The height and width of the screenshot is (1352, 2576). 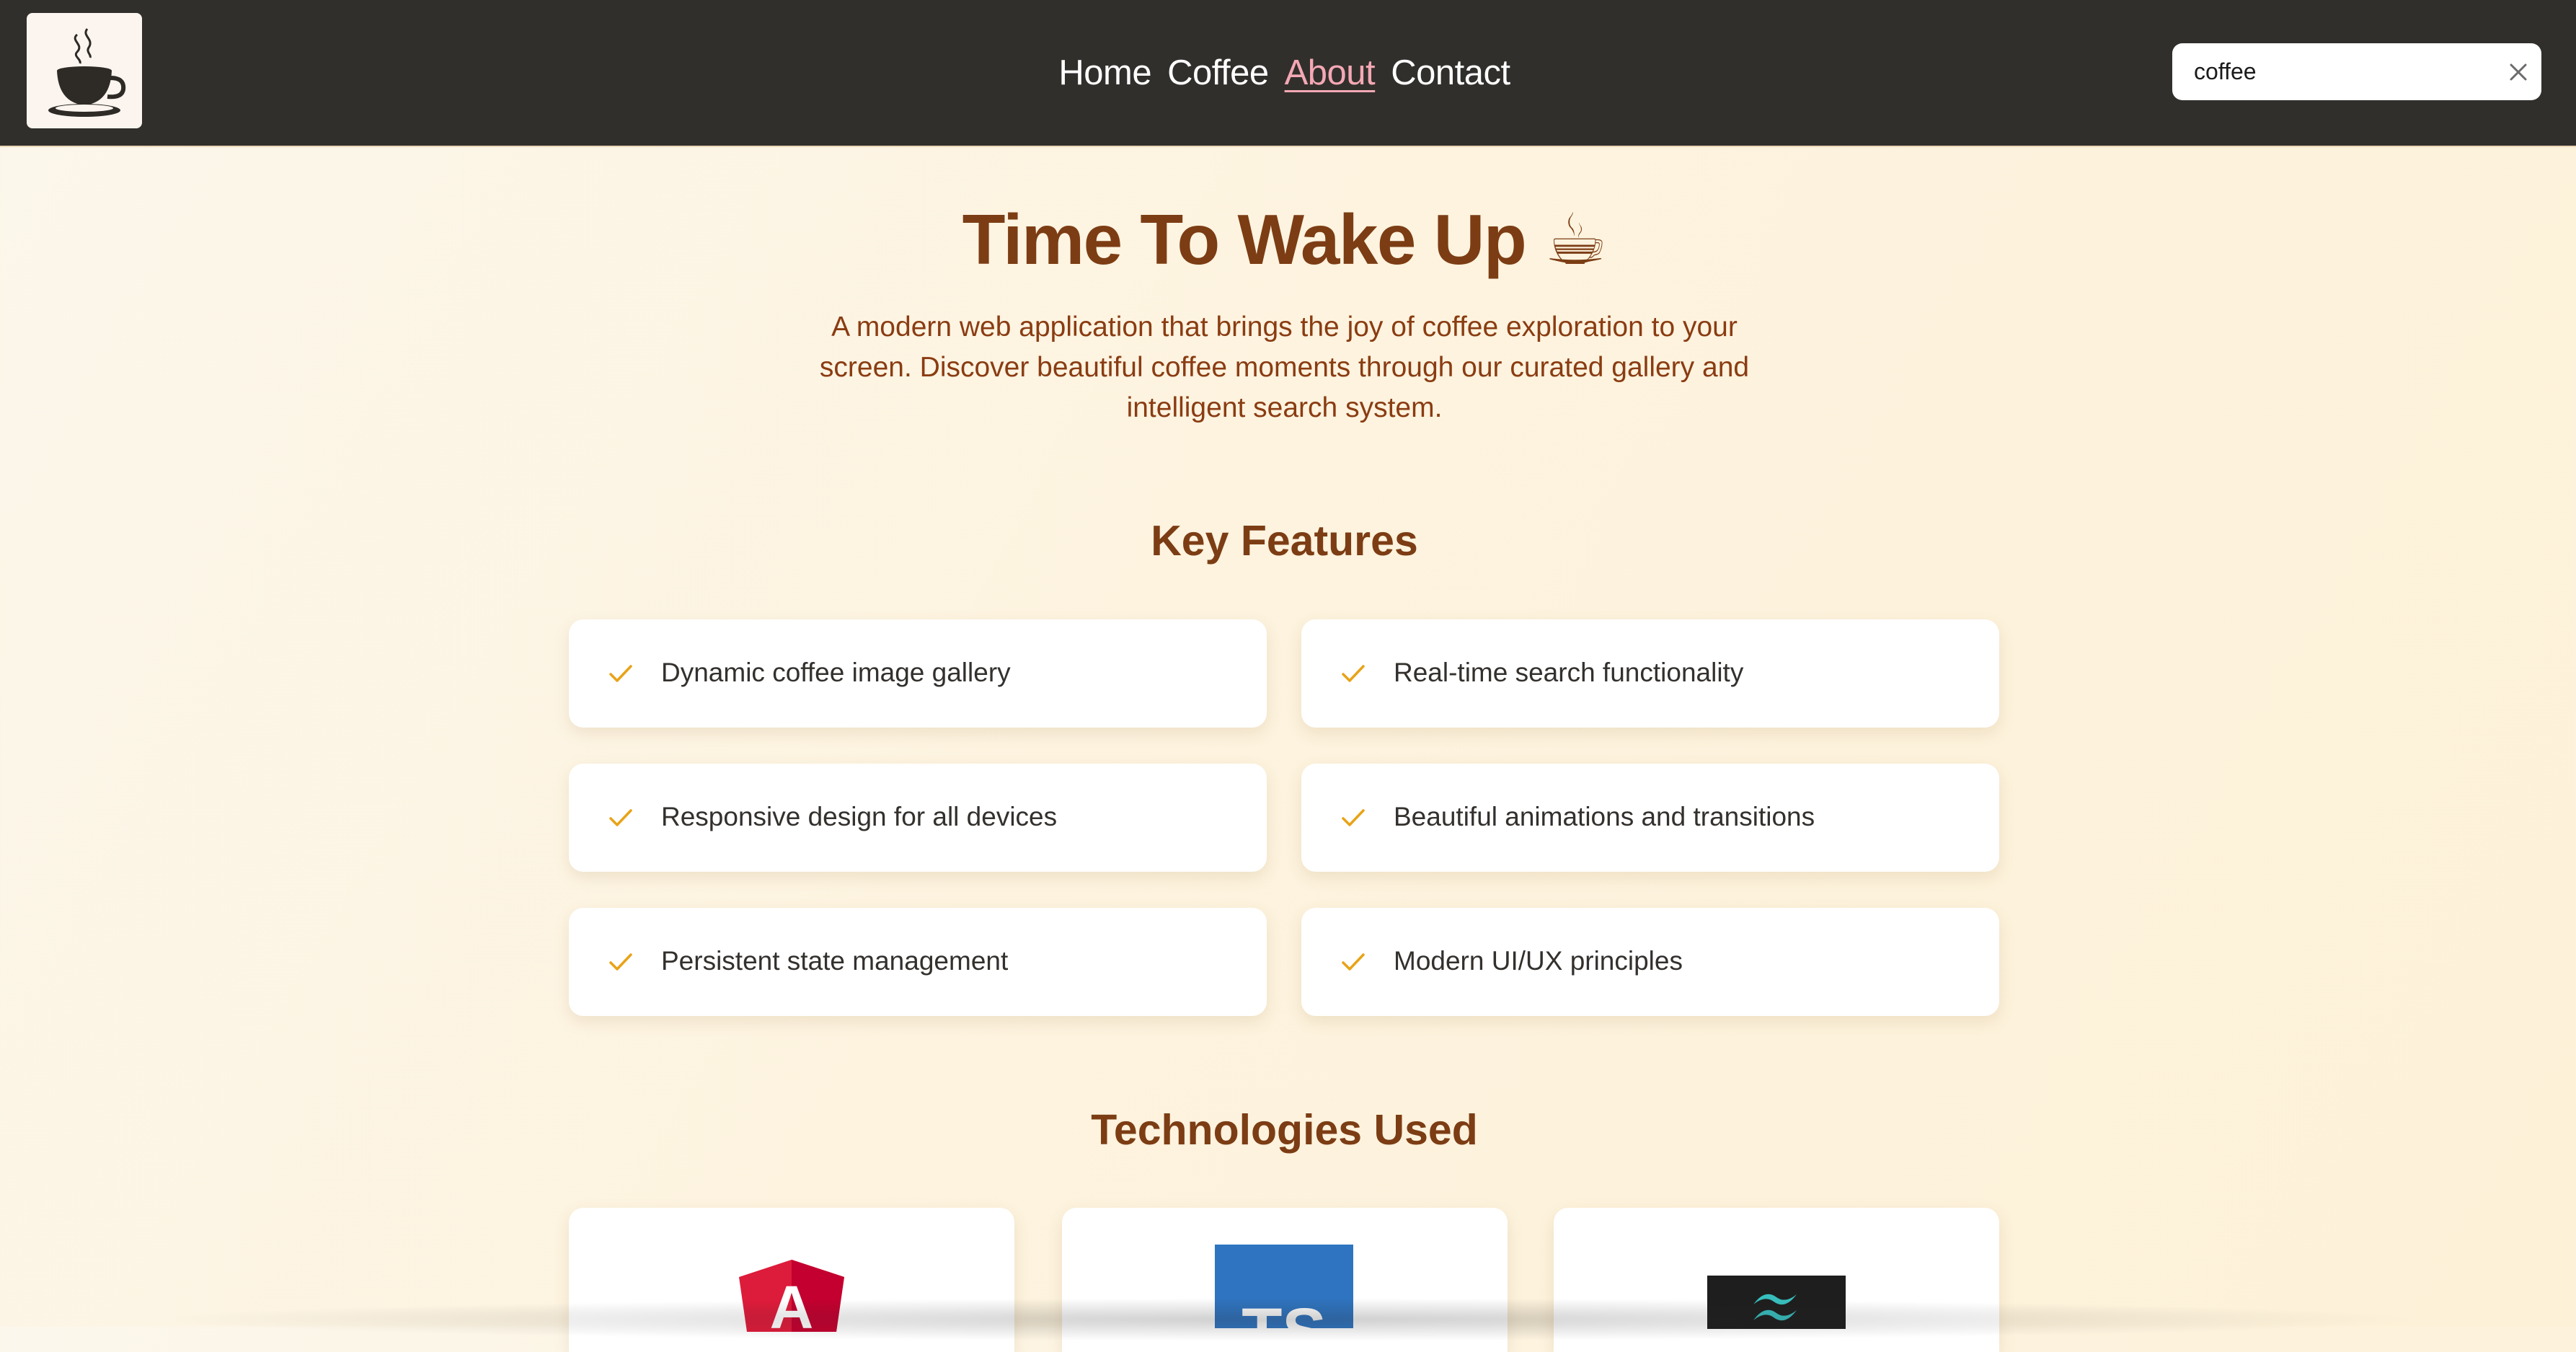 What do you see at coordinates (1104, 72) in the screenshot?
I see `nav-link-home: Home` at bounding box center [1104, 72].